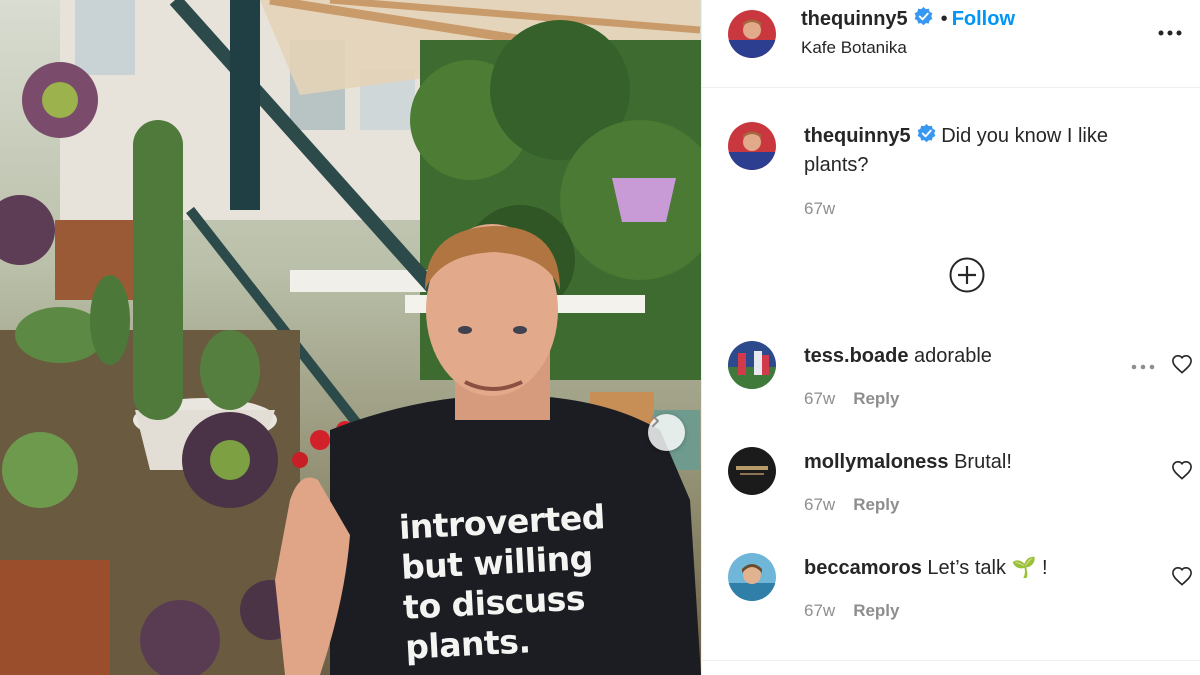 This screenshot has width=1200, height=675. Describe the element at coordinates (983, 462) in the screenshot. I see `comment-text: Brutal!` at that location.